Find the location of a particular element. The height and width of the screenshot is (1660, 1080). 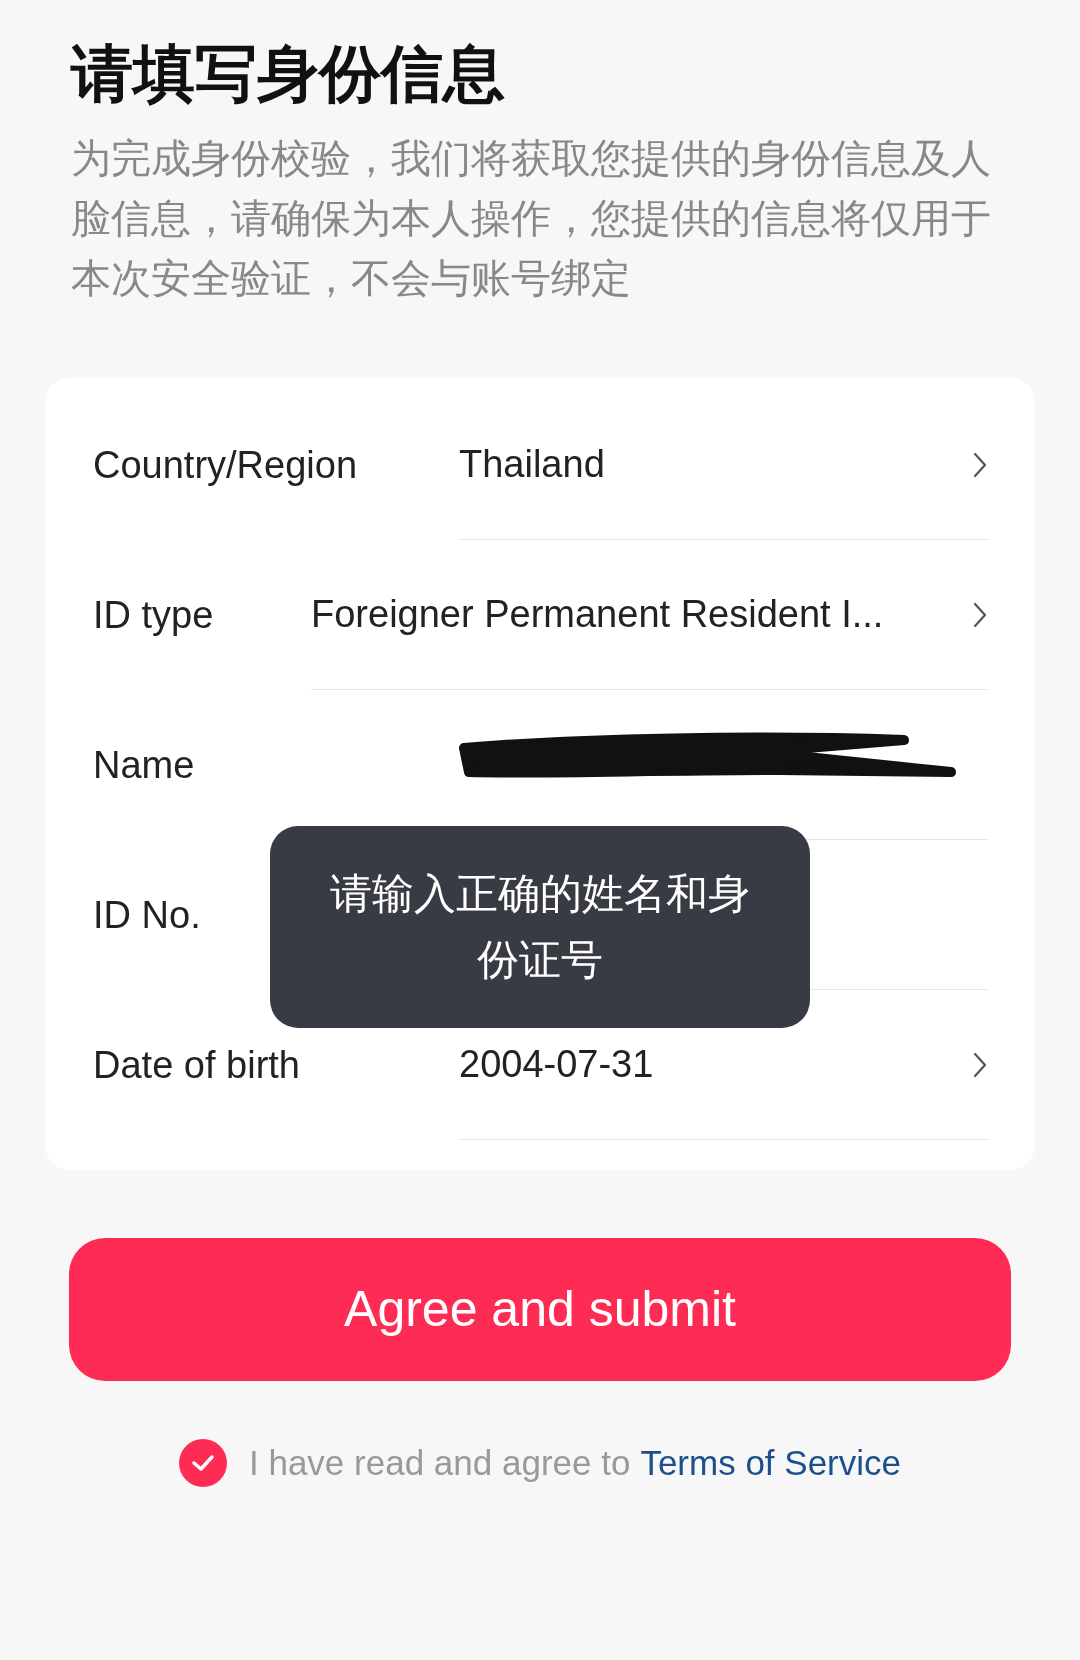

agree-checkbox is located at coordinates (203, 1463).